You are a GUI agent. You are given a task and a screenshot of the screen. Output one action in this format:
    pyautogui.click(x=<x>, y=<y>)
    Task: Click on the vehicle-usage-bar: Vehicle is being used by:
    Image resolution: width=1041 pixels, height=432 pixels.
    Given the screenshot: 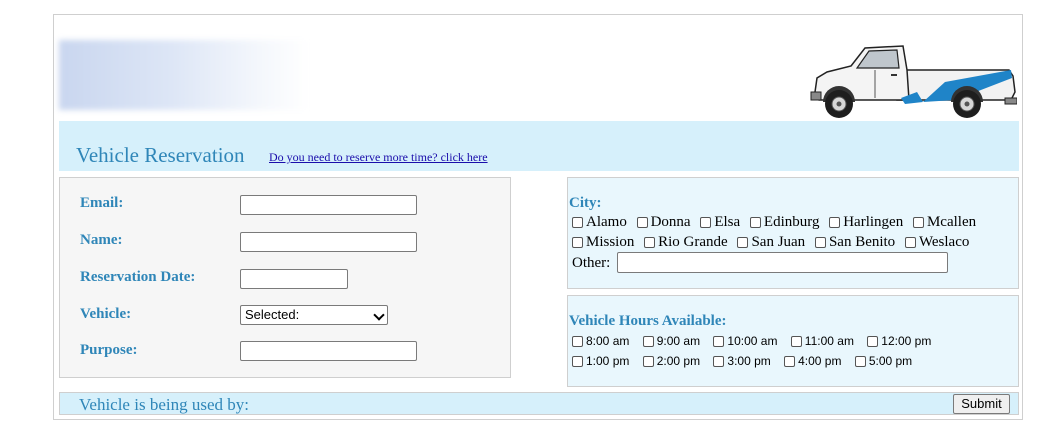 What is the action you would take?
    pyautogui.click(x=539, y=403)
    